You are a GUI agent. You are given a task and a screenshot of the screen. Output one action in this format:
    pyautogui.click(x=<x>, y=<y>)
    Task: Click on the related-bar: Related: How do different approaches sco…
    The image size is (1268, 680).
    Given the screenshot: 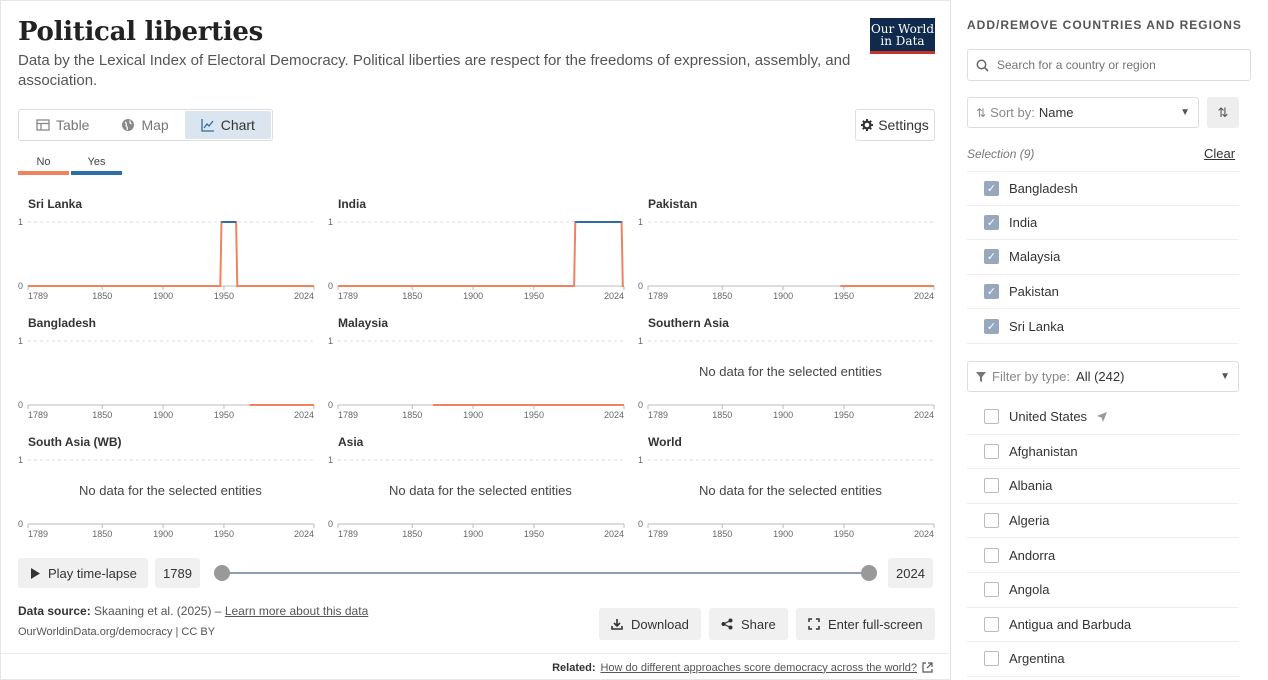 What is the action you would take?
    pyautogui.click(x=475, y=666)
    